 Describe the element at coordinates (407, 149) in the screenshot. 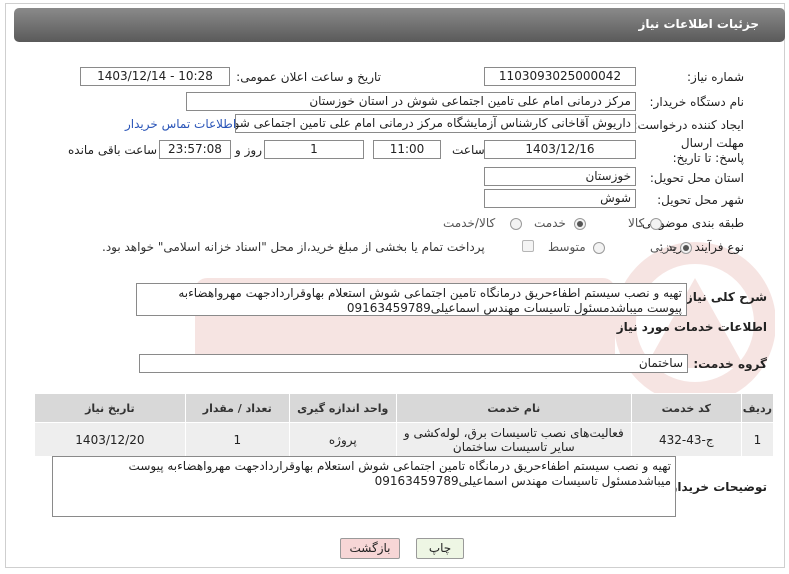

I see `deadline-time-field: 11:00` at that location.